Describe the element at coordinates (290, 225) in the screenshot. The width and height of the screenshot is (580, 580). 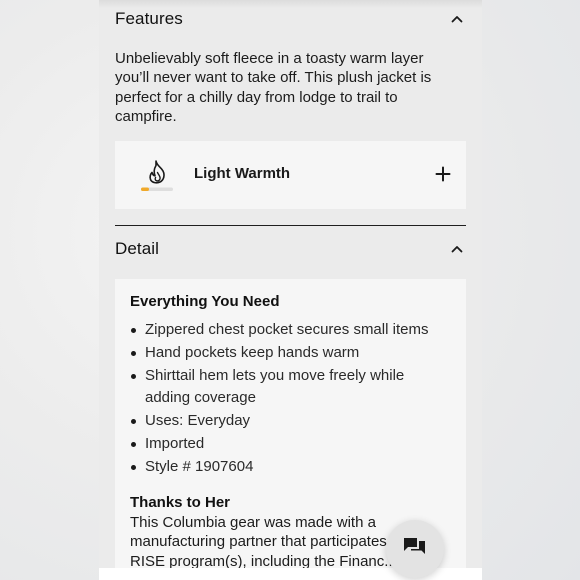
I see `section-divider` at that location.